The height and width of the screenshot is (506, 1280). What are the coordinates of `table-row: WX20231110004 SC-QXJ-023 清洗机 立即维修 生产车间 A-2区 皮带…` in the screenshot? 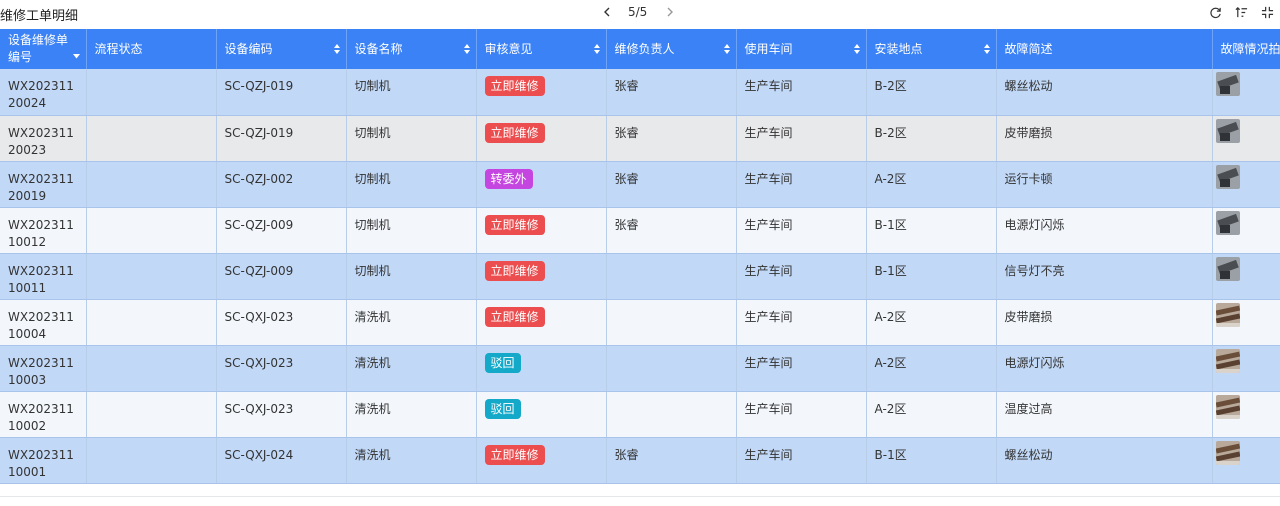 It's located at (640, 322).